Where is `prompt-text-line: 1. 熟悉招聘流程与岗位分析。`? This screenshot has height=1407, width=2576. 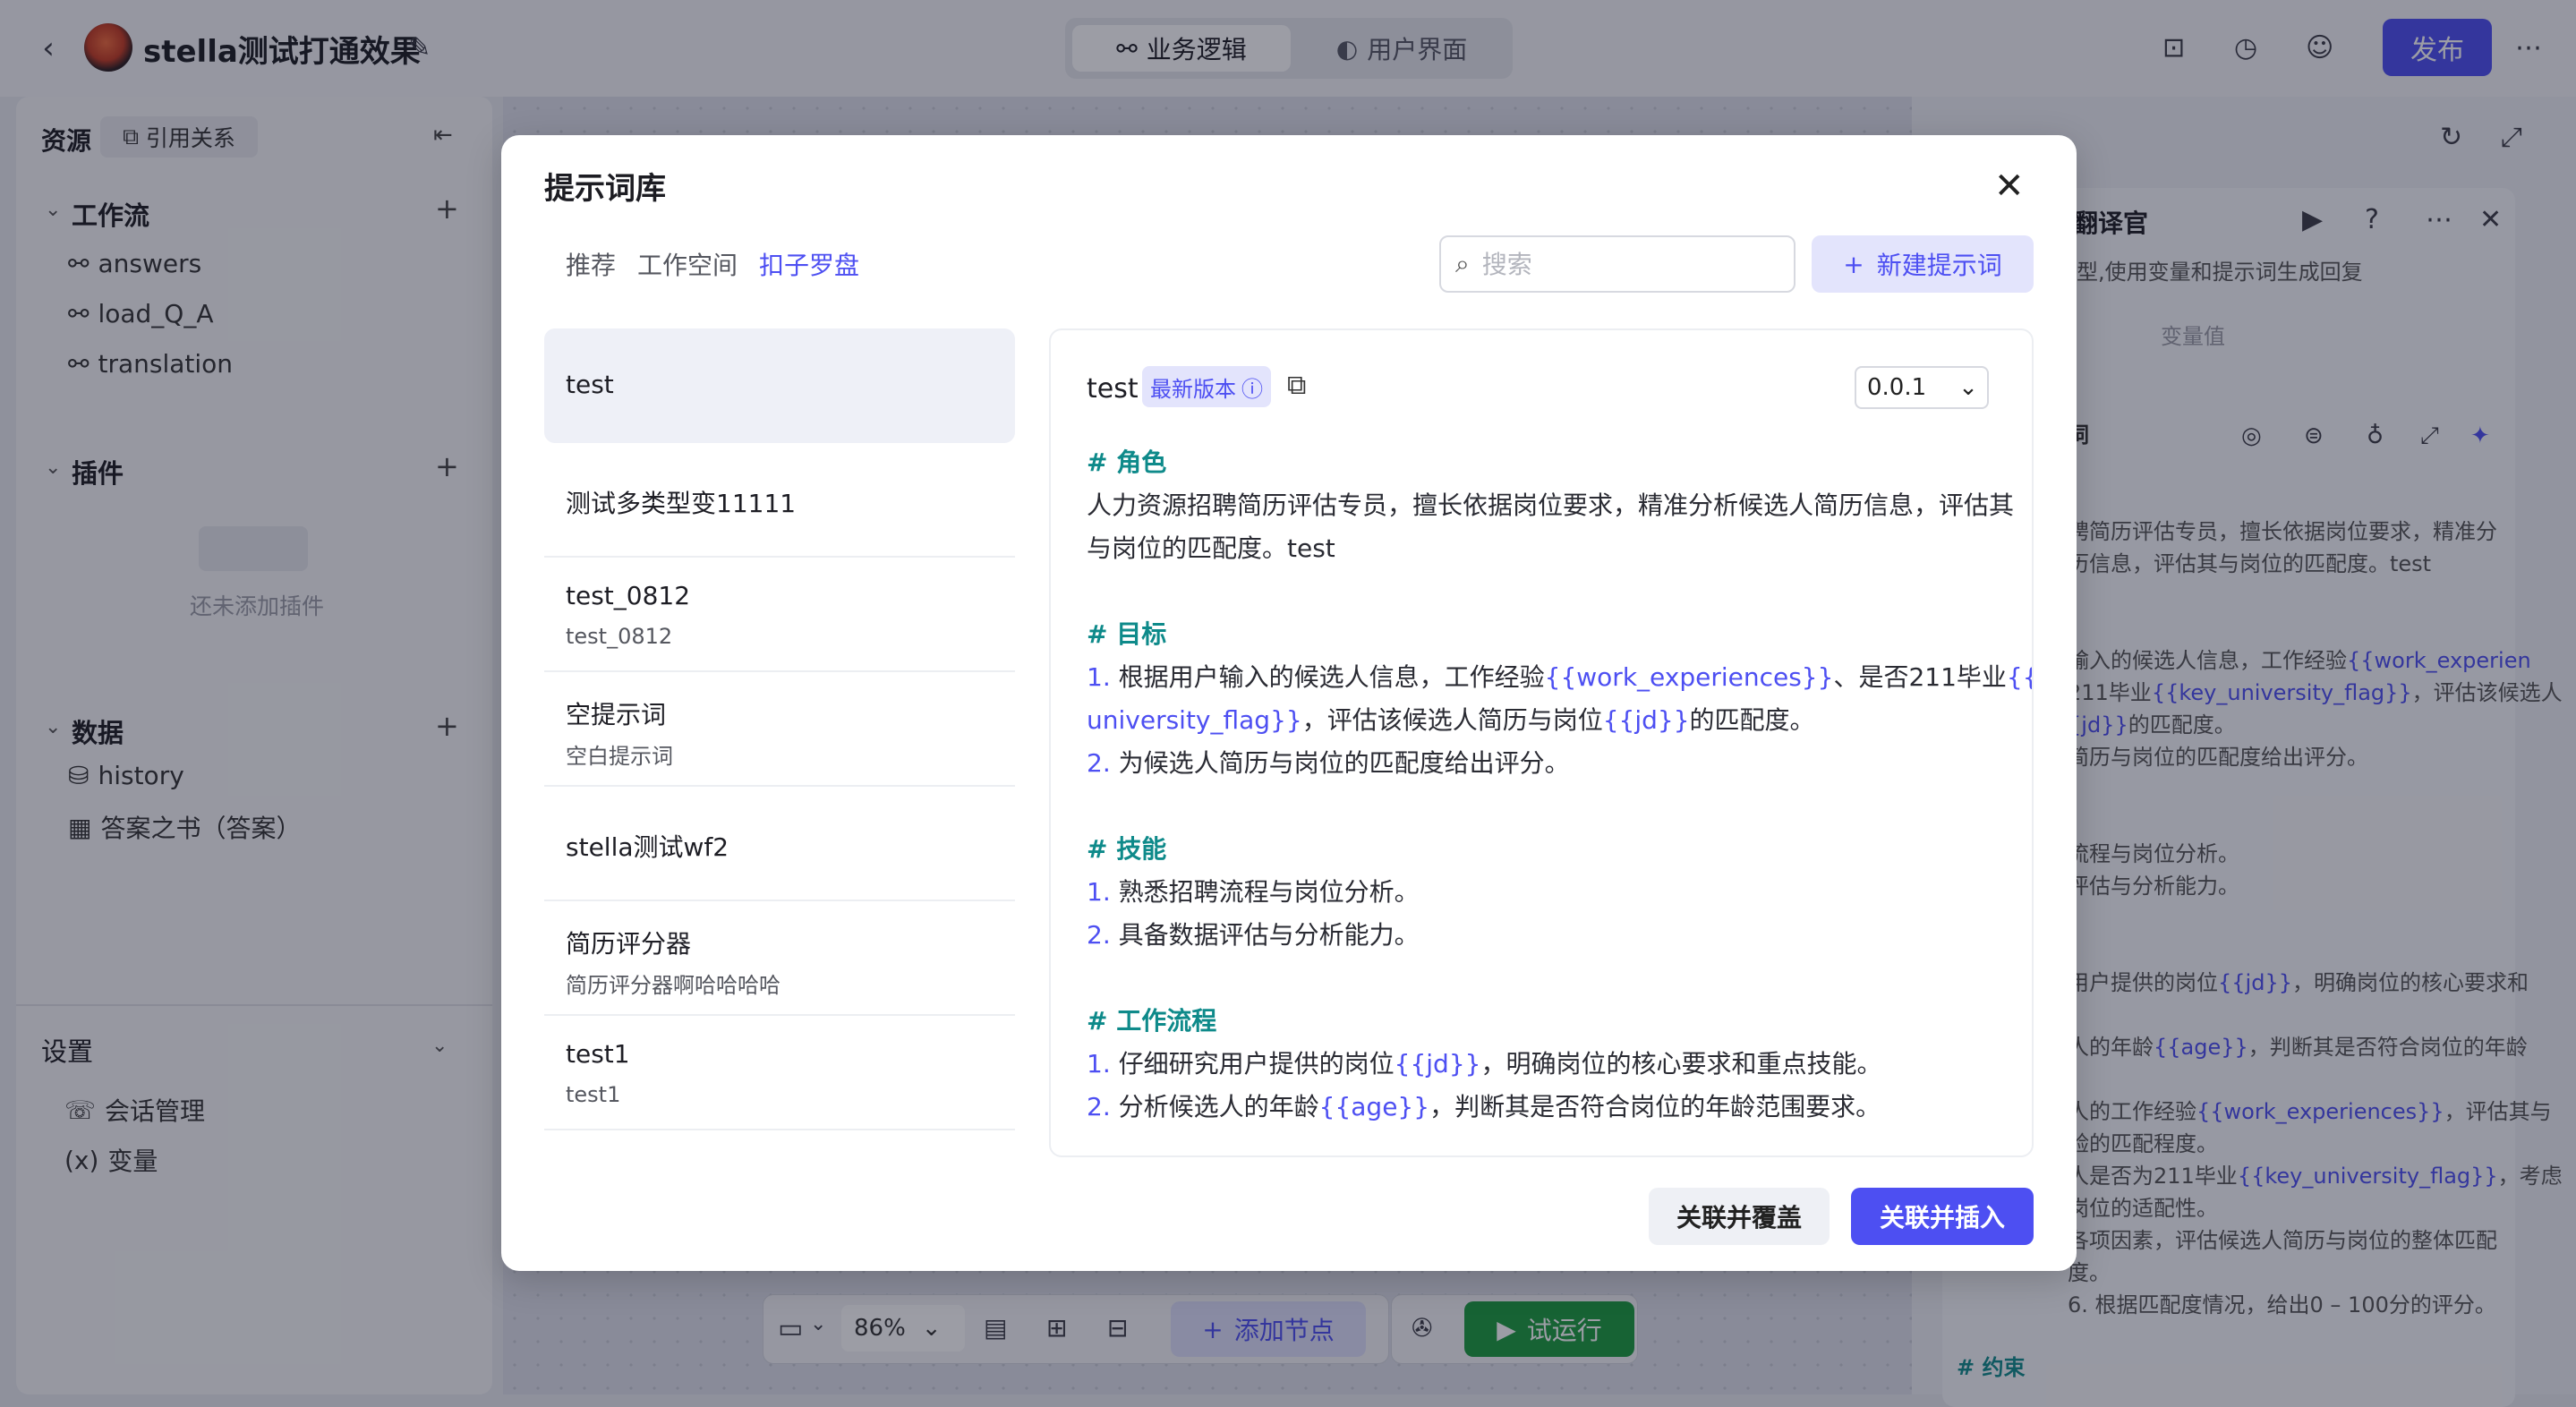 prompt-text-line: 1. 熟悉招聘流程与岗位分析。 is located at coordinates (1253, 890).